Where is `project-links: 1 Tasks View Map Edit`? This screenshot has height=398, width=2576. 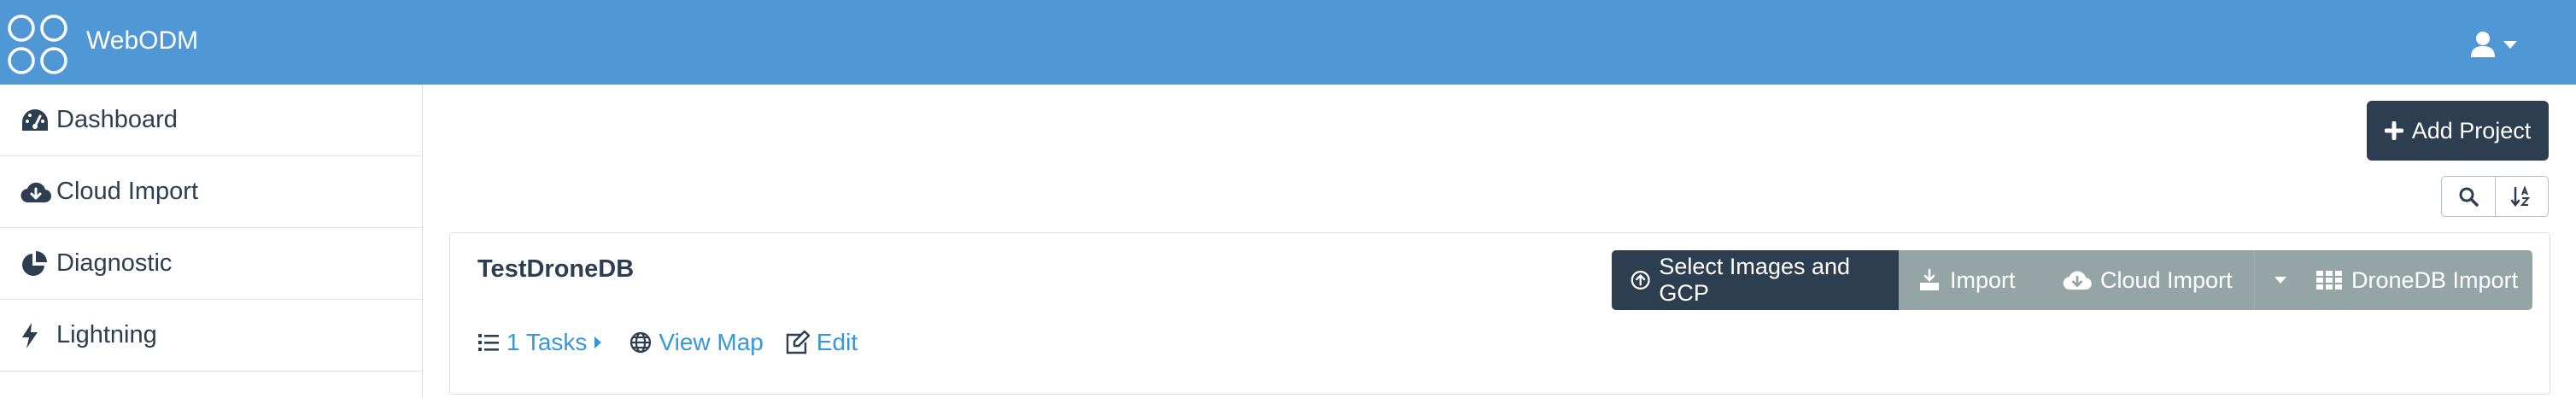
project-links: 1 Tasks View Map Edit is located at coordinates (667, 342).